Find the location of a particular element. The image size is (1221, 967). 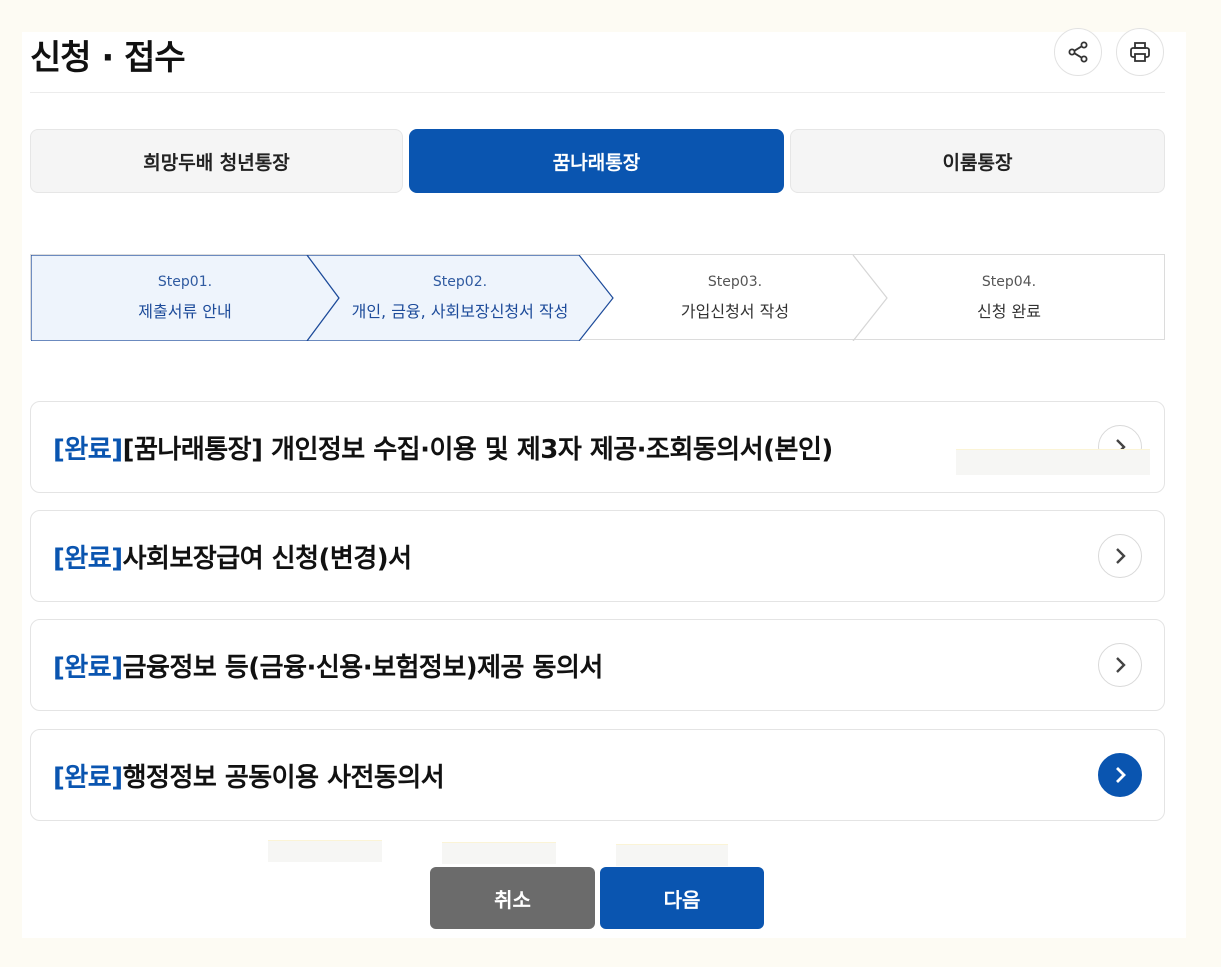

share-button is located at coordinates (1078, 52).